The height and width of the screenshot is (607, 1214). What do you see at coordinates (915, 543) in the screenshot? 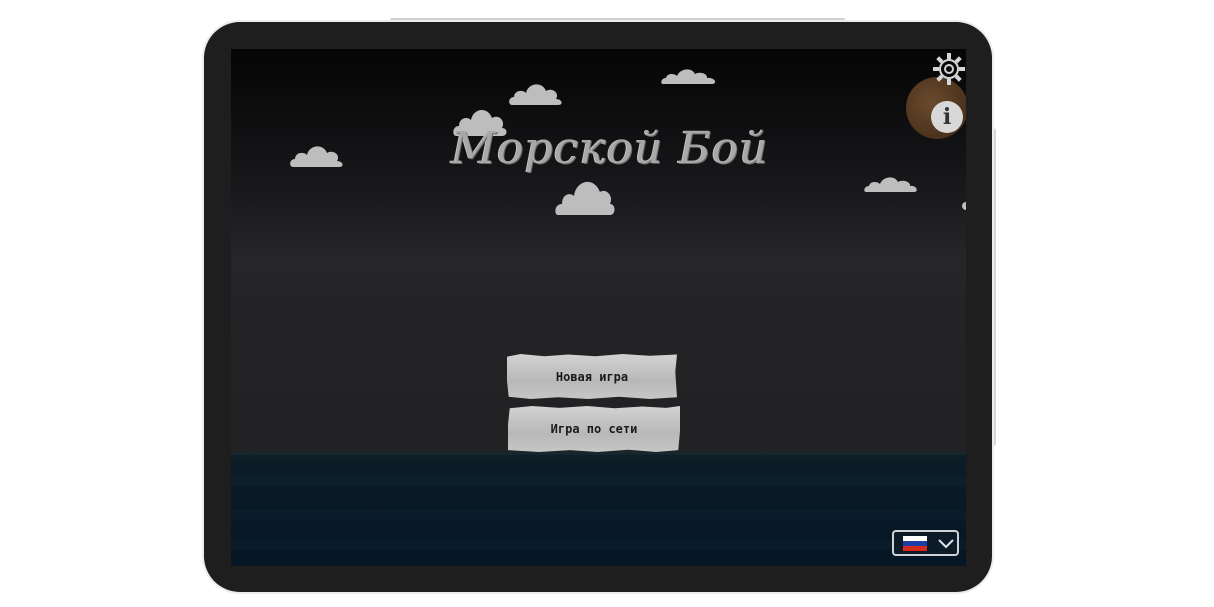
I see `russia-flag-icon` at bounding box center [915, 543].